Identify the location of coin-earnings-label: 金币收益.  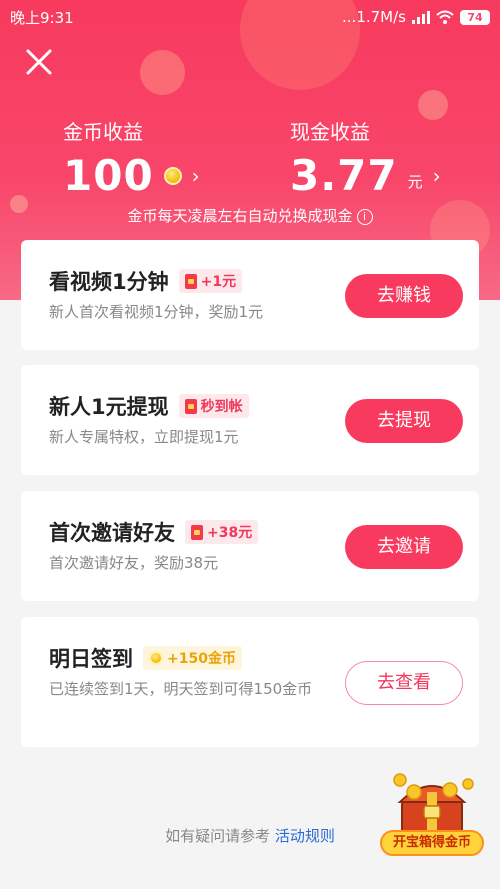
(103, 132).